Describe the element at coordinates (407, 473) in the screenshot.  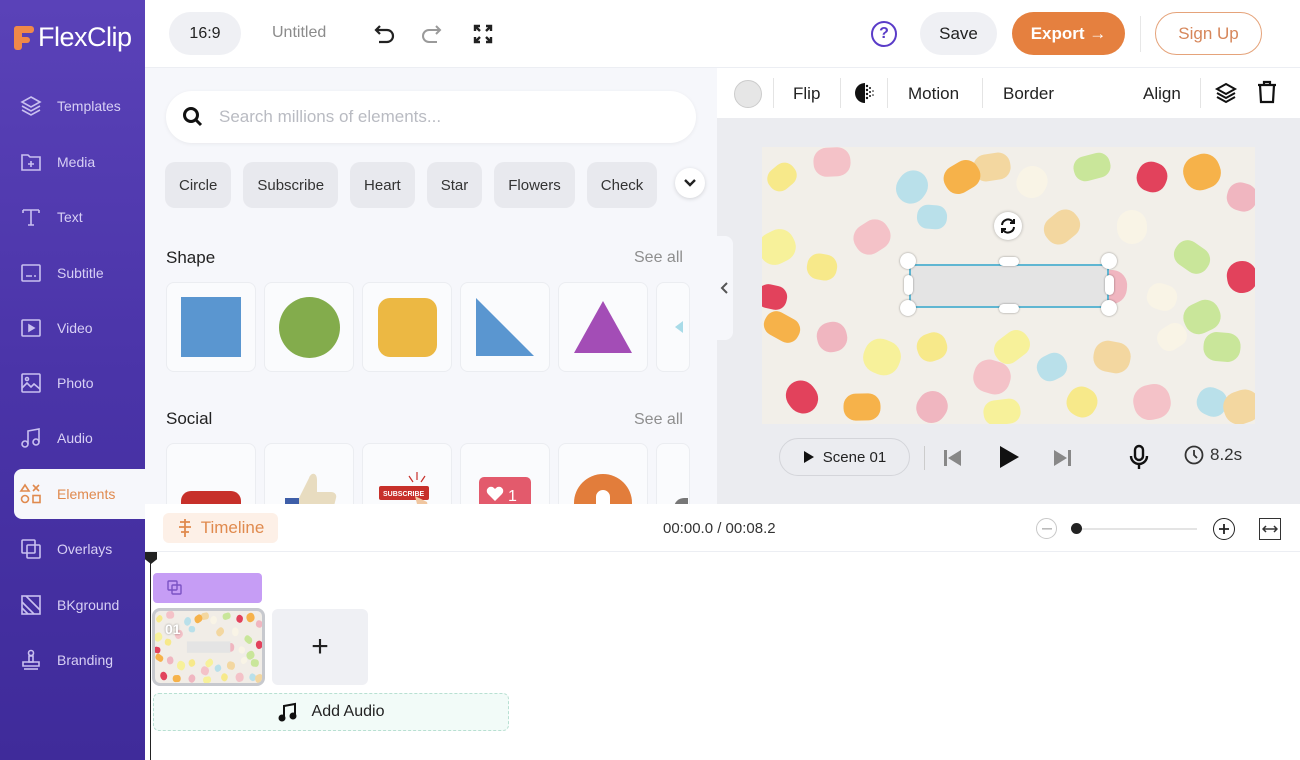
I see `social-subscribe-tile: SUBSCRIBE` at that location.